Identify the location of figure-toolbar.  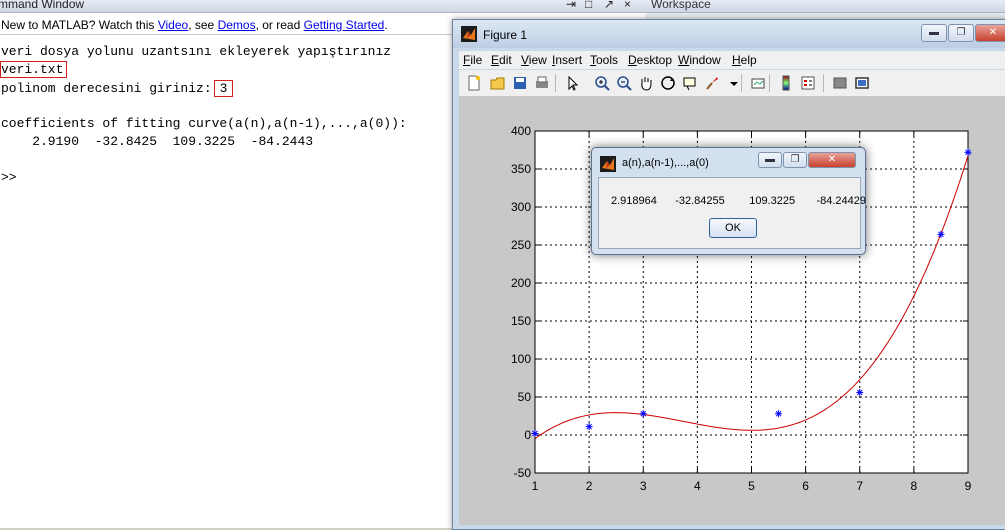
(732, 83).